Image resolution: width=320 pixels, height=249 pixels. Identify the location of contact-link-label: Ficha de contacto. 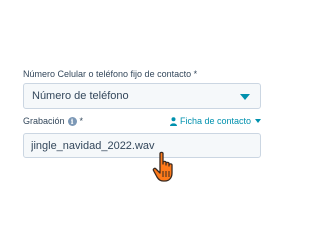
(215, 121).